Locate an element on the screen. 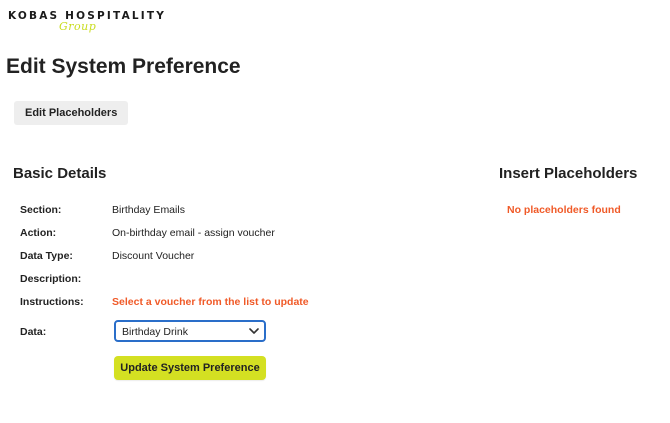 Image resolution: width=670 pixels, height=423 pixels. data-type-value: Discount Voucher is located at coordinates (153, 256).